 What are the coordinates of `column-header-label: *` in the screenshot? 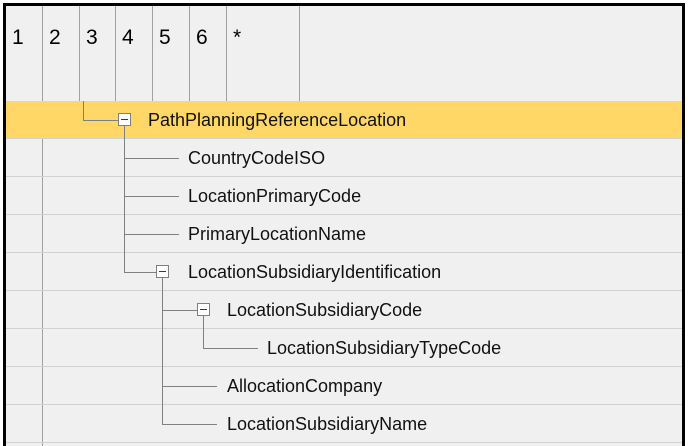 It's located at (237, 37).